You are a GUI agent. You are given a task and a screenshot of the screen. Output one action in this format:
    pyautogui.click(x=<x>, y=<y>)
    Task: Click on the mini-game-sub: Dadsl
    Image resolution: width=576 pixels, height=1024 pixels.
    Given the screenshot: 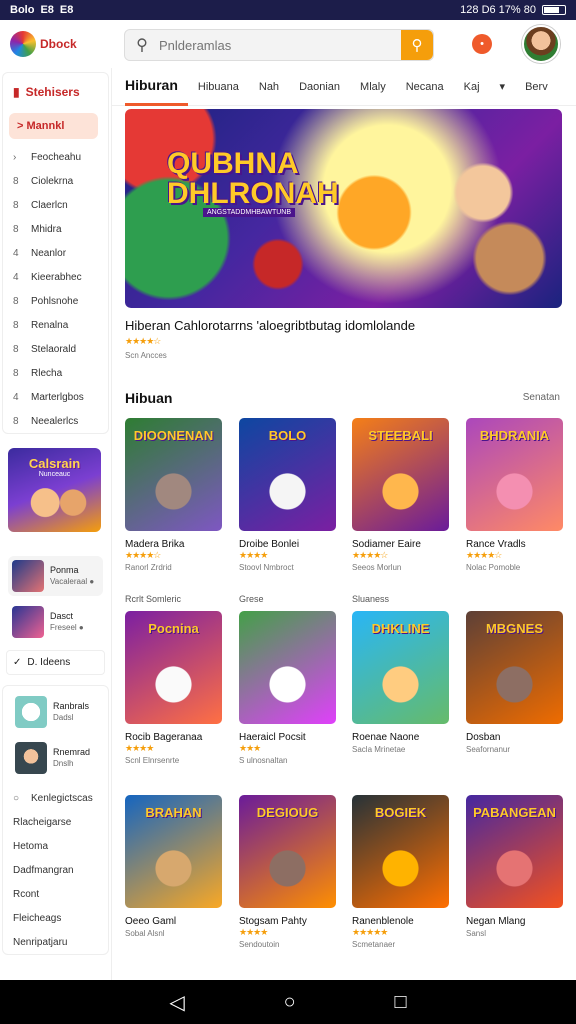 What is the action you would take?
    pyautogui.click(x=63, y=717)
    